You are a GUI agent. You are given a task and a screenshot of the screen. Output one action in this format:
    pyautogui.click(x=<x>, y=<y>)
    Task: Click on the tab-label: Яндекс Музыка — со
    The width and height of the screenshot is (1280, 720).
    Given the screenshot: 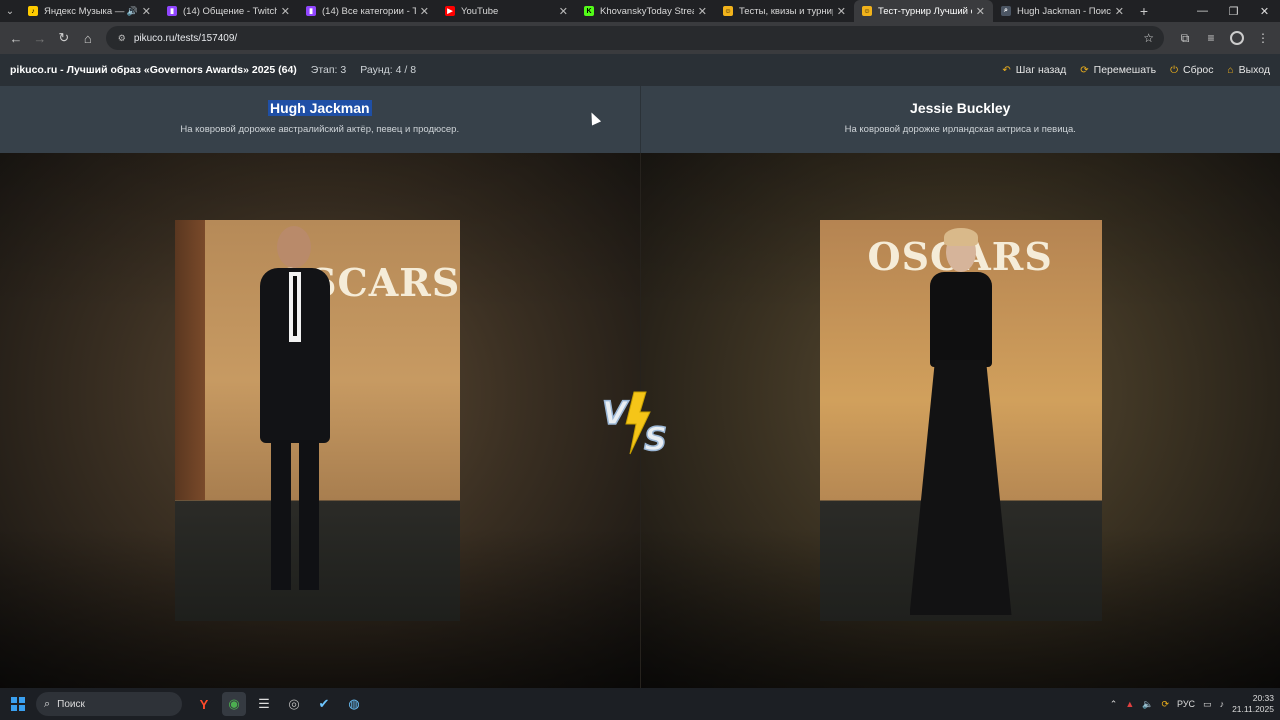 What is the action you would take?
    pyautogui.click(x=84, y=11)
    